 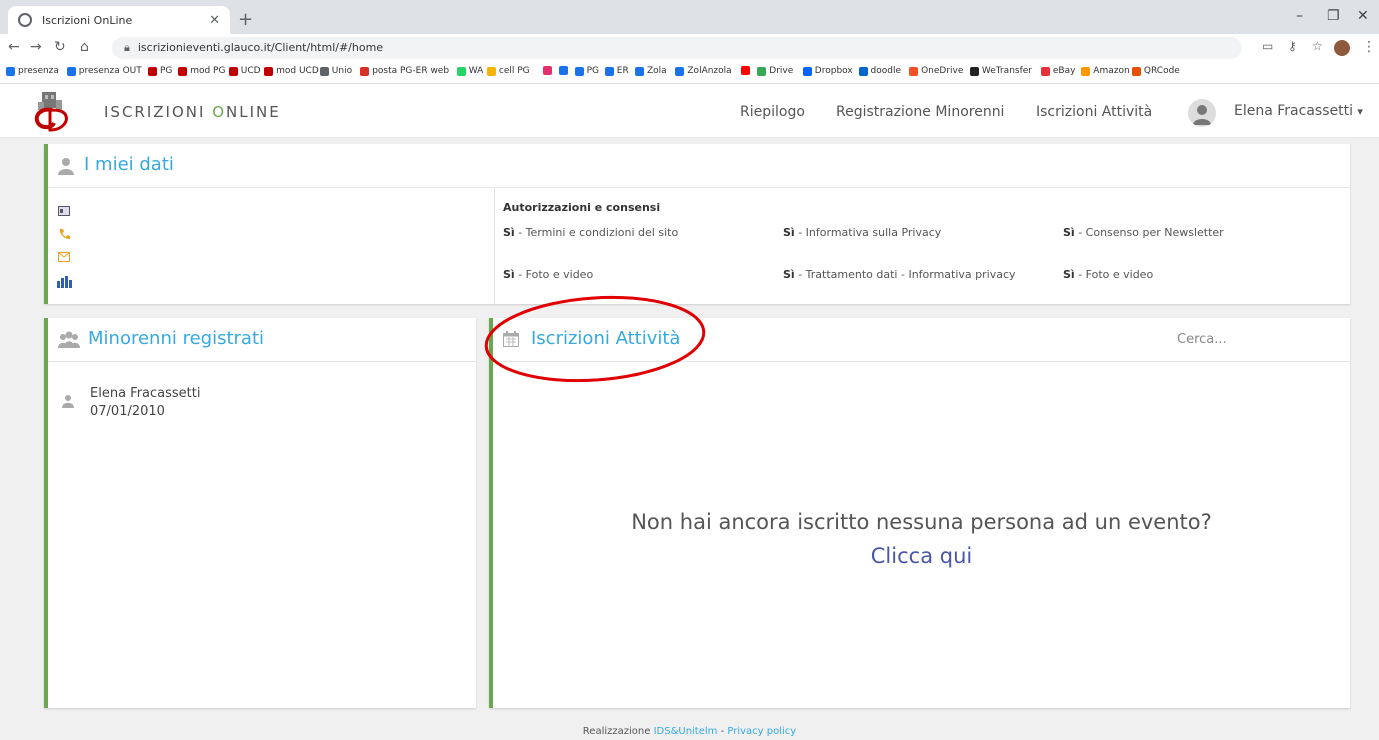 What do you see at coordinates (862, 232) in the screenshot?
I see `consent-item: Sì - Informativa sulla Privacy` at bounding box center [862, 232].